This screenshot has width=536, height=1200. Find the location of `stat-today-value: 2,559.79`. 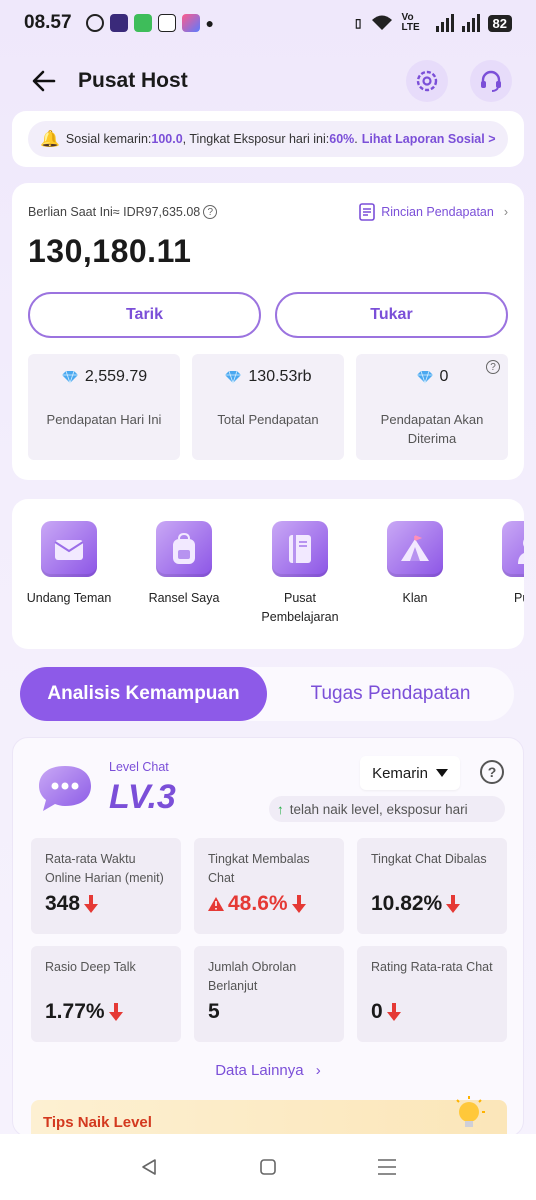

stat-today-value: 2,559.79 is located at coordinates (116, 376).